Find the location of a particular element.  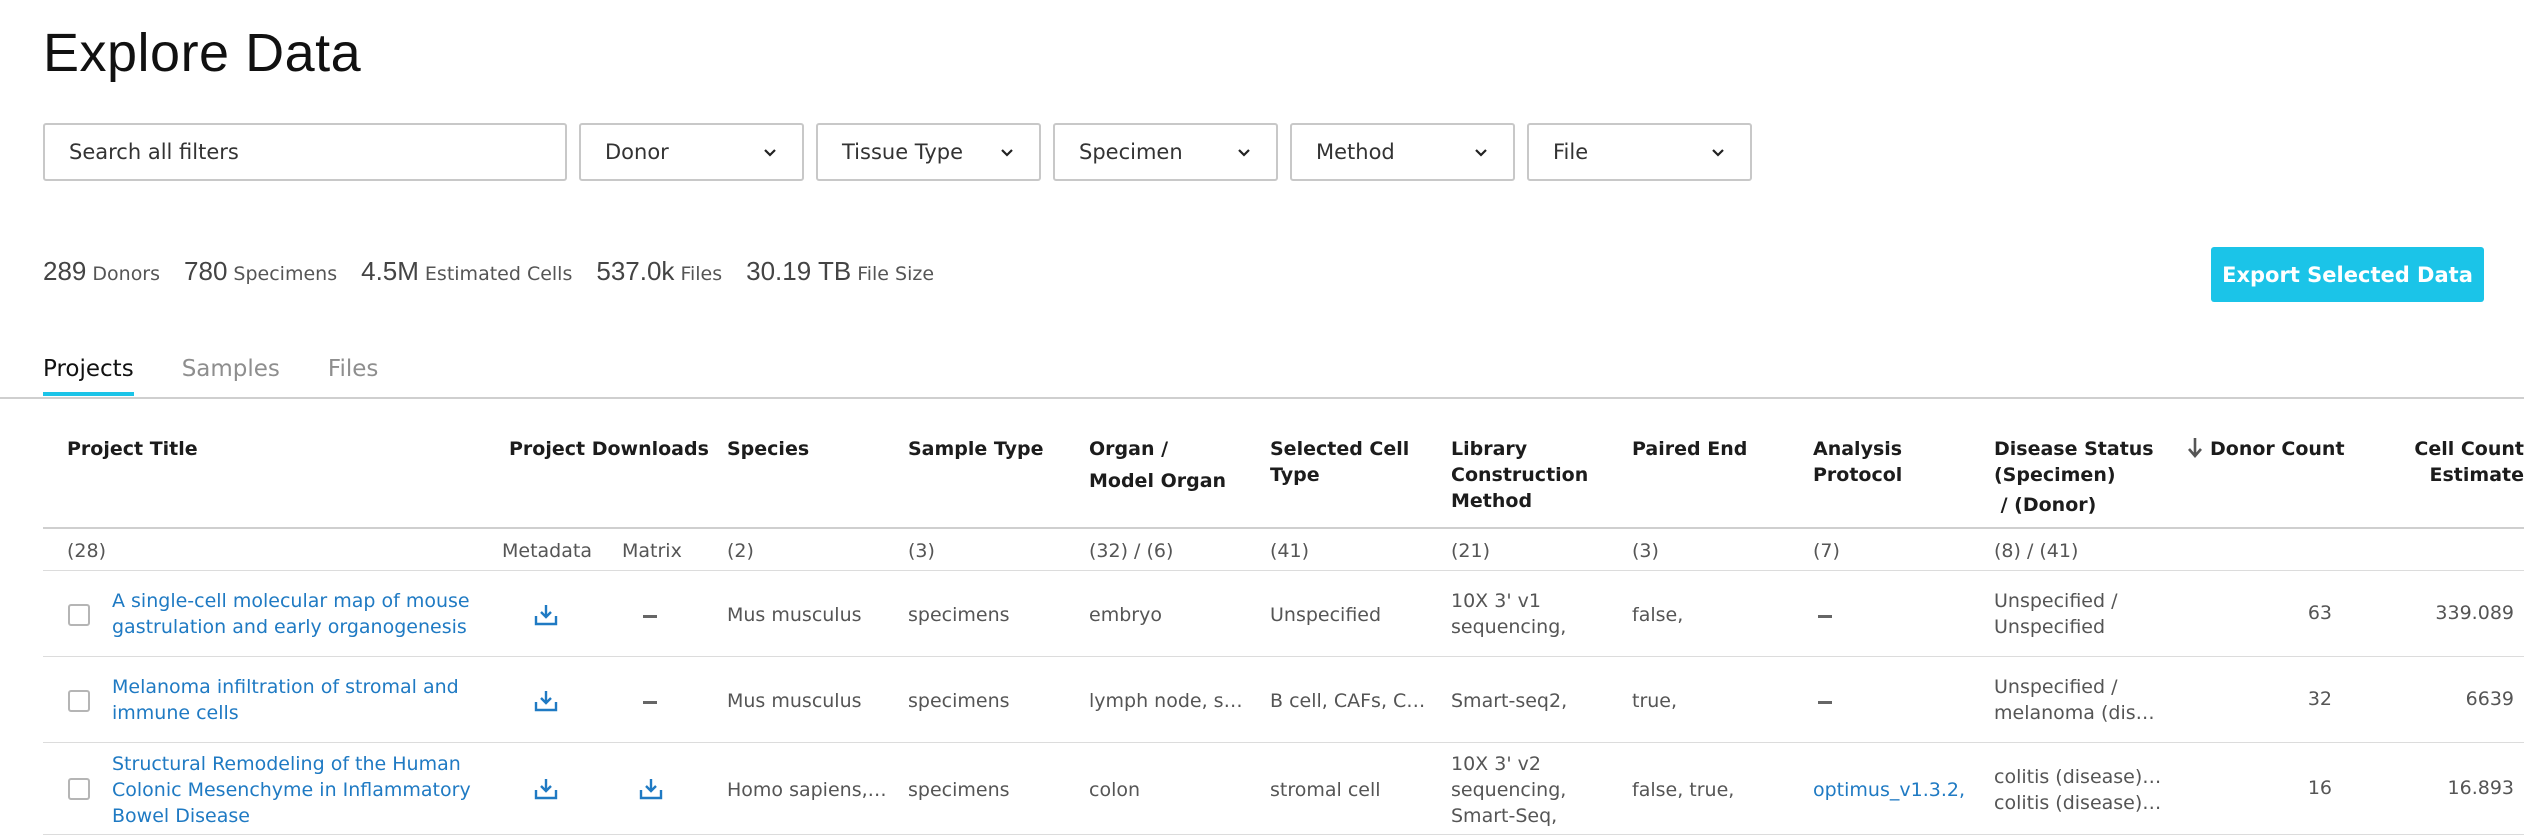

paired-end-cell: true, is located at coordinates (1655, 701).